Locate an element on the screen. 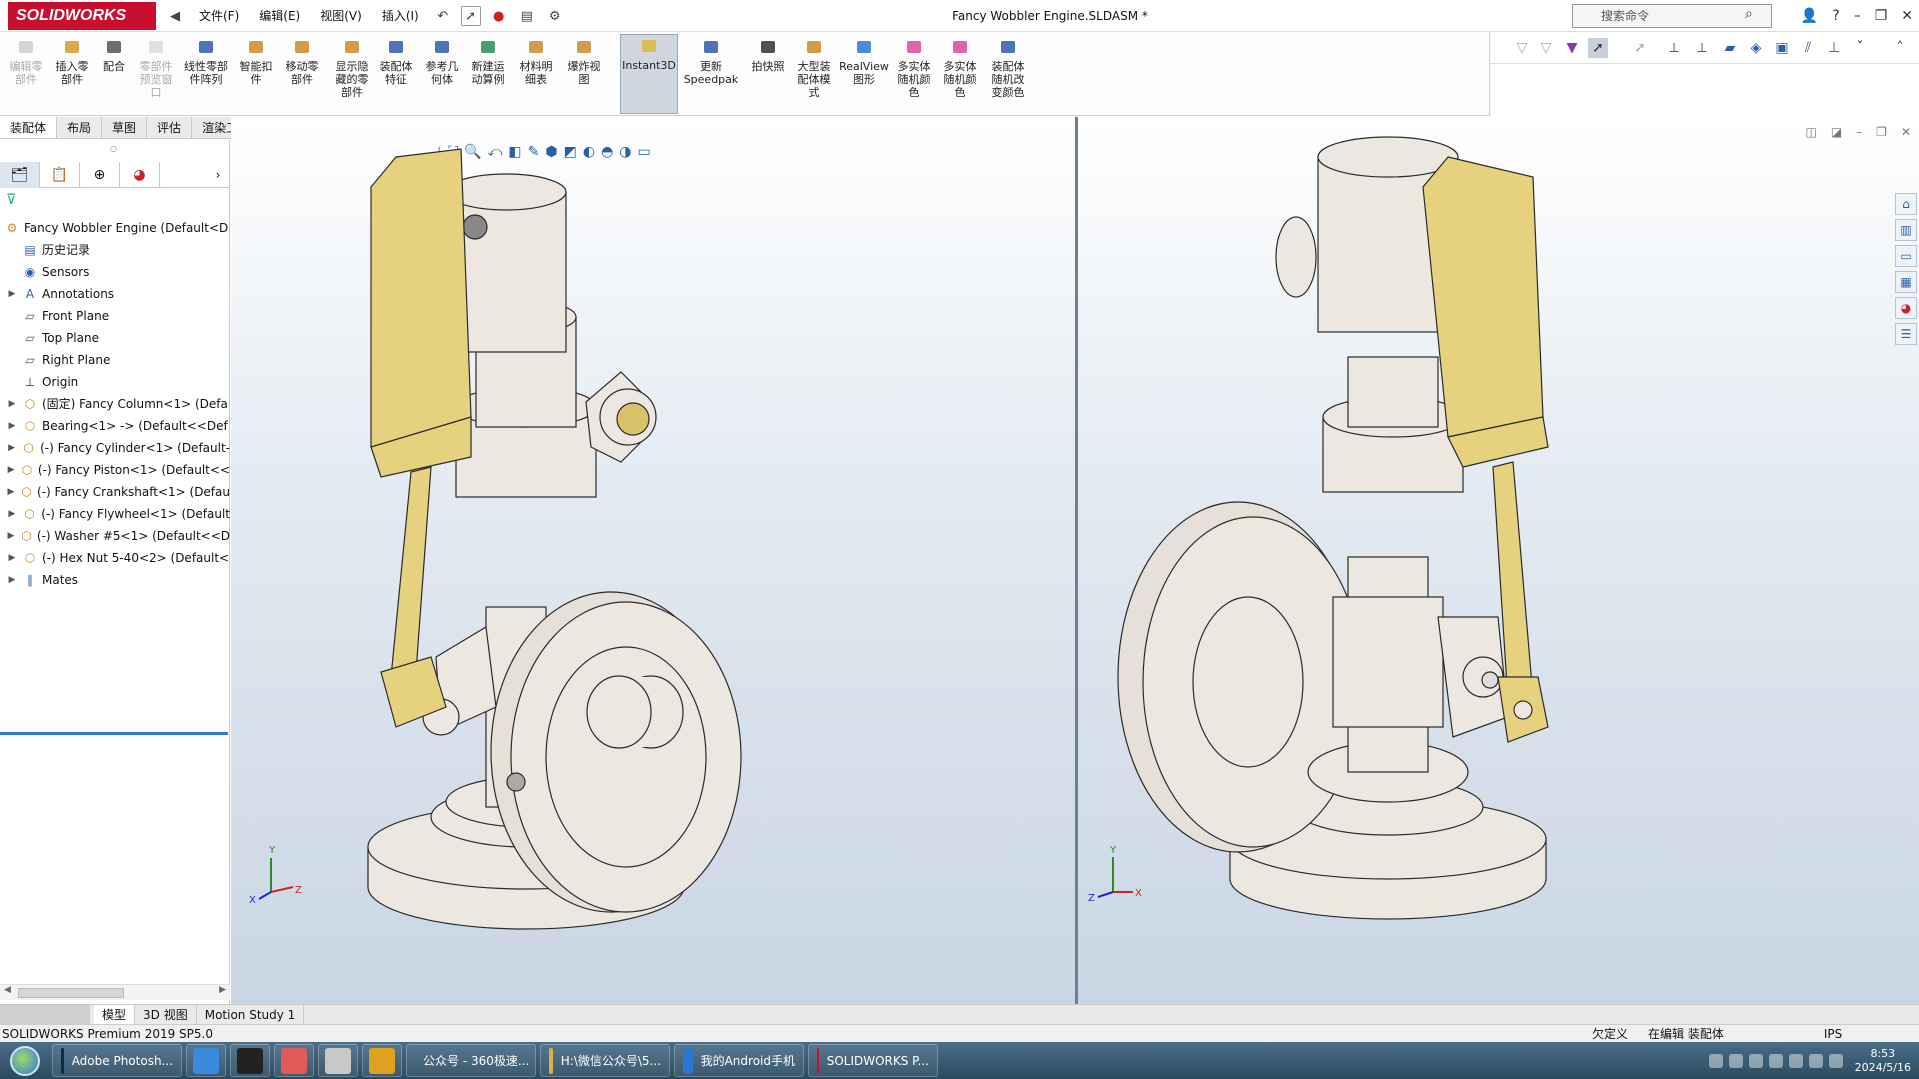 The width and height of the screenshot is (1919, 1079). tree-item: ◉ Sensors is located at coordinates (115, 272).